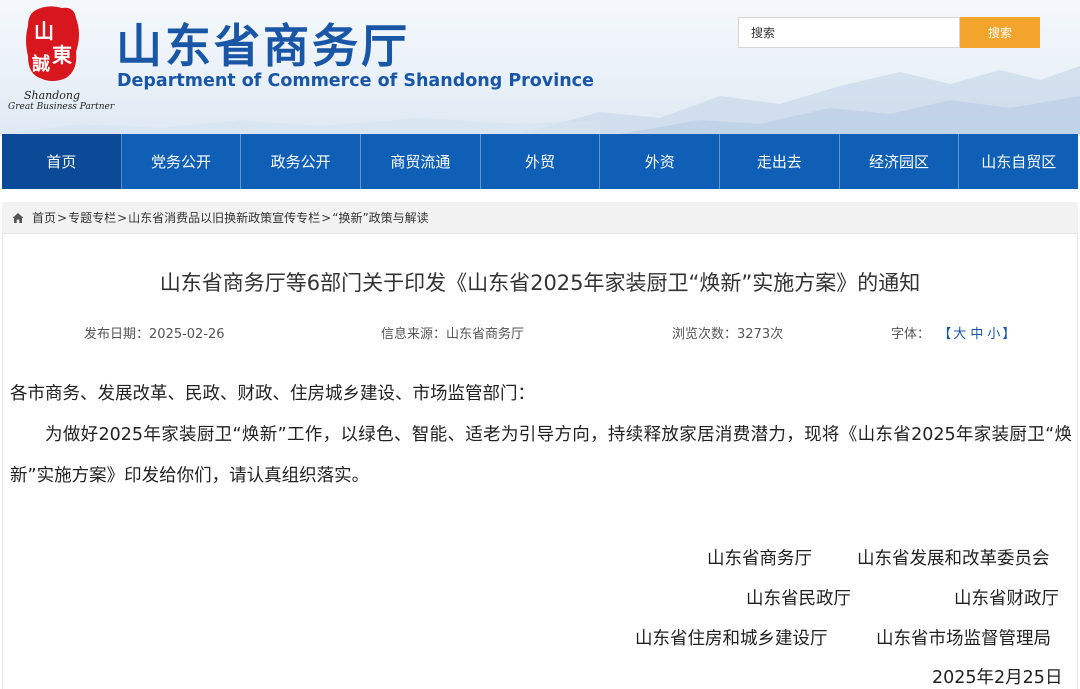  What do you see at coordinates (945, 334) in the screenshot?
I see `font-size-bracket-open: 【` at bounding box center [945, 334].